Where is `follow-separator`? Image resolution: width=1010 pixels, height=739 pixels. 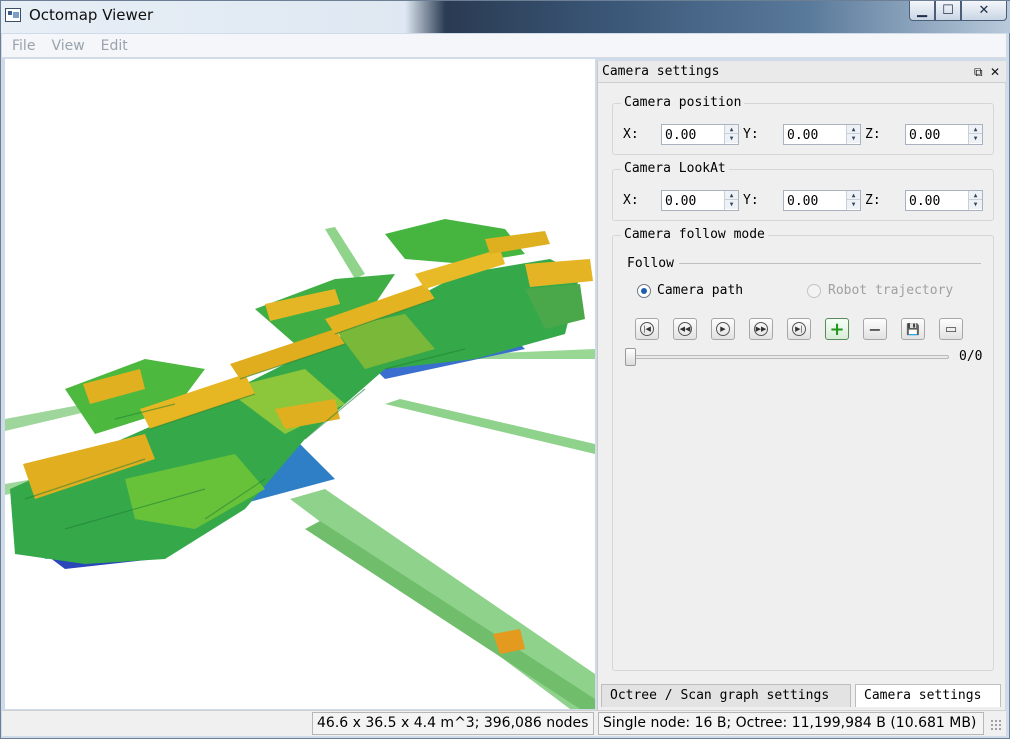
follow-separator is located at coordinates (830, 263).